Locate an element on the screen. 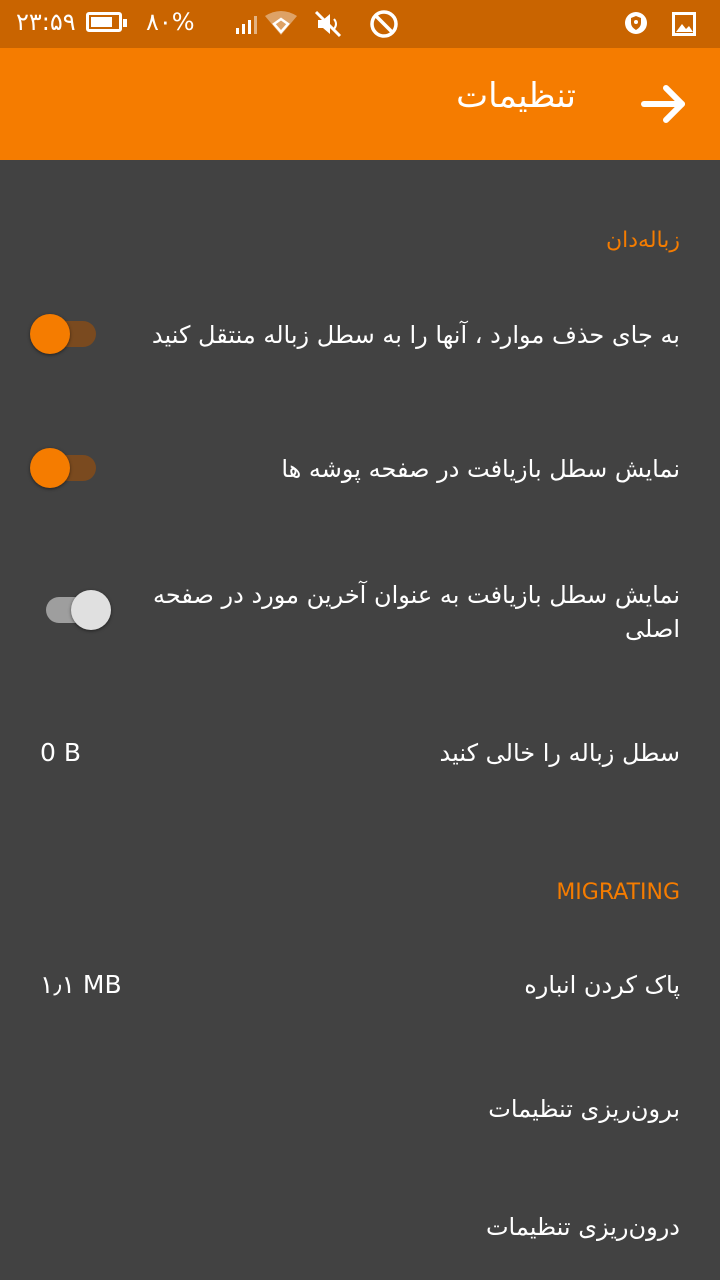 The width and height of the screenshot is (720, 1280). pref-value: ۱٫۱ MB is located at coordinates (81, 984).